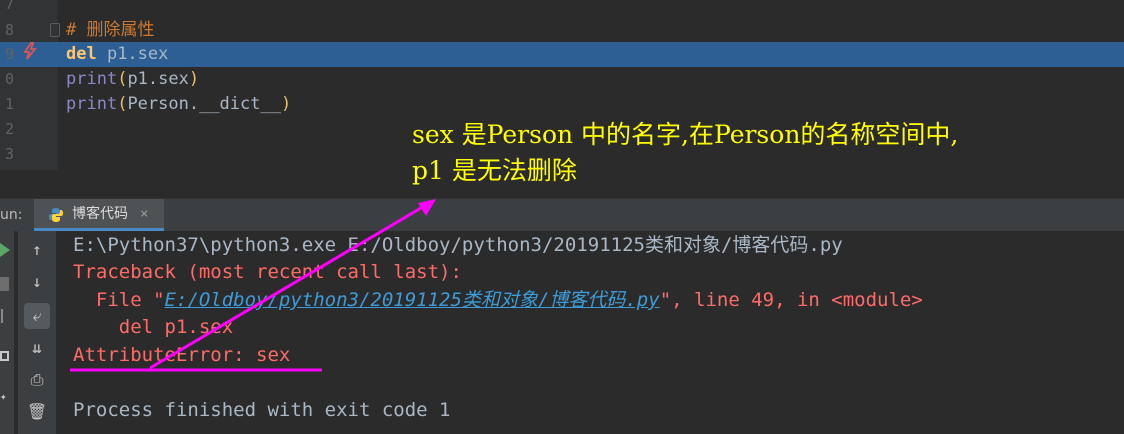  What do you see at coordinates (562, 8) in the screenshot?
I see `code-line: 7` at bounding box center [562, 8].